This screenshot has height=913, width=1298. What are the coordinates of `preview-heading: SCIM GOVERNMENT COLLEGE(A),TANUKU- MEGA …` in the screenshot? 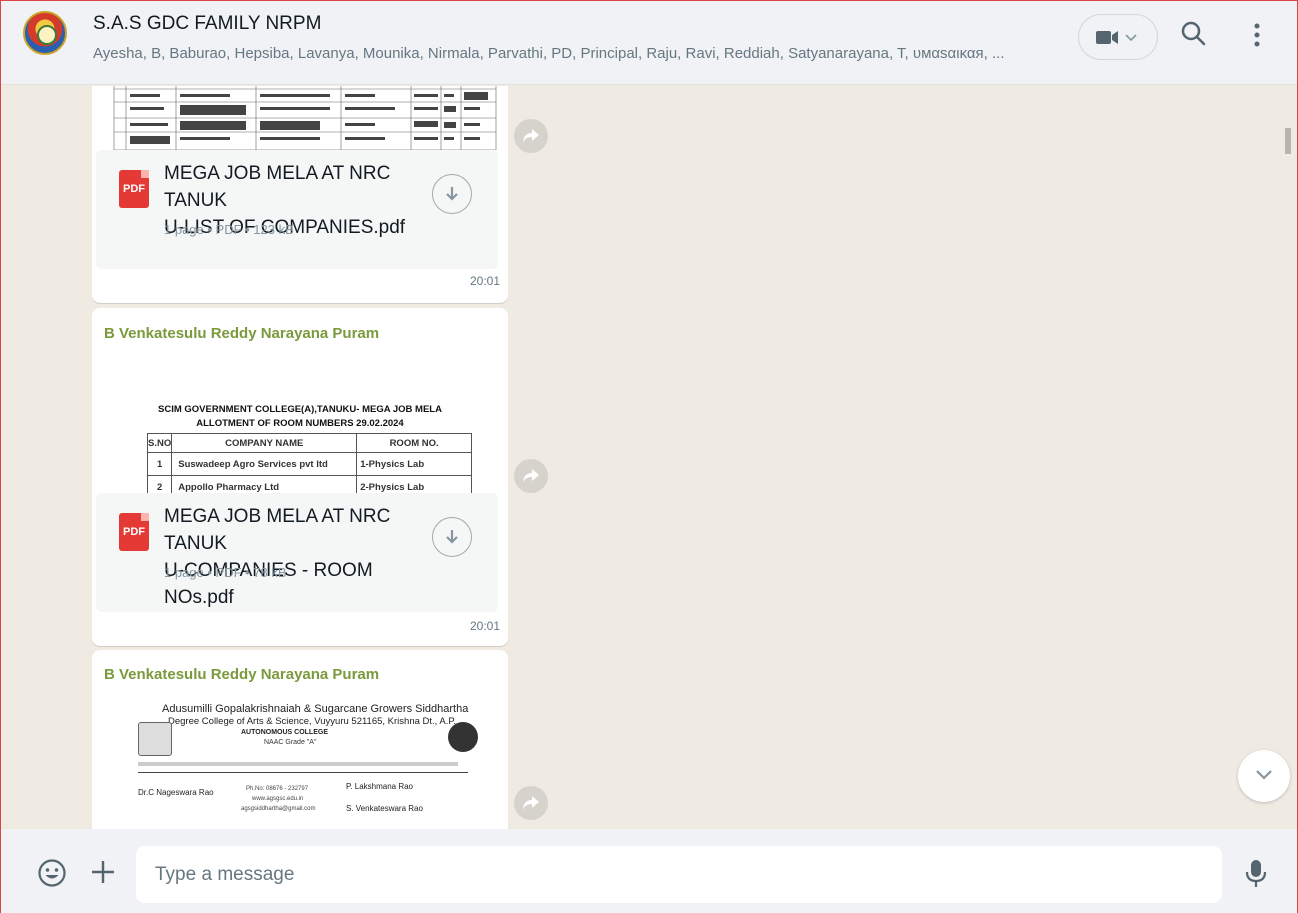 It's located at (300, 409).